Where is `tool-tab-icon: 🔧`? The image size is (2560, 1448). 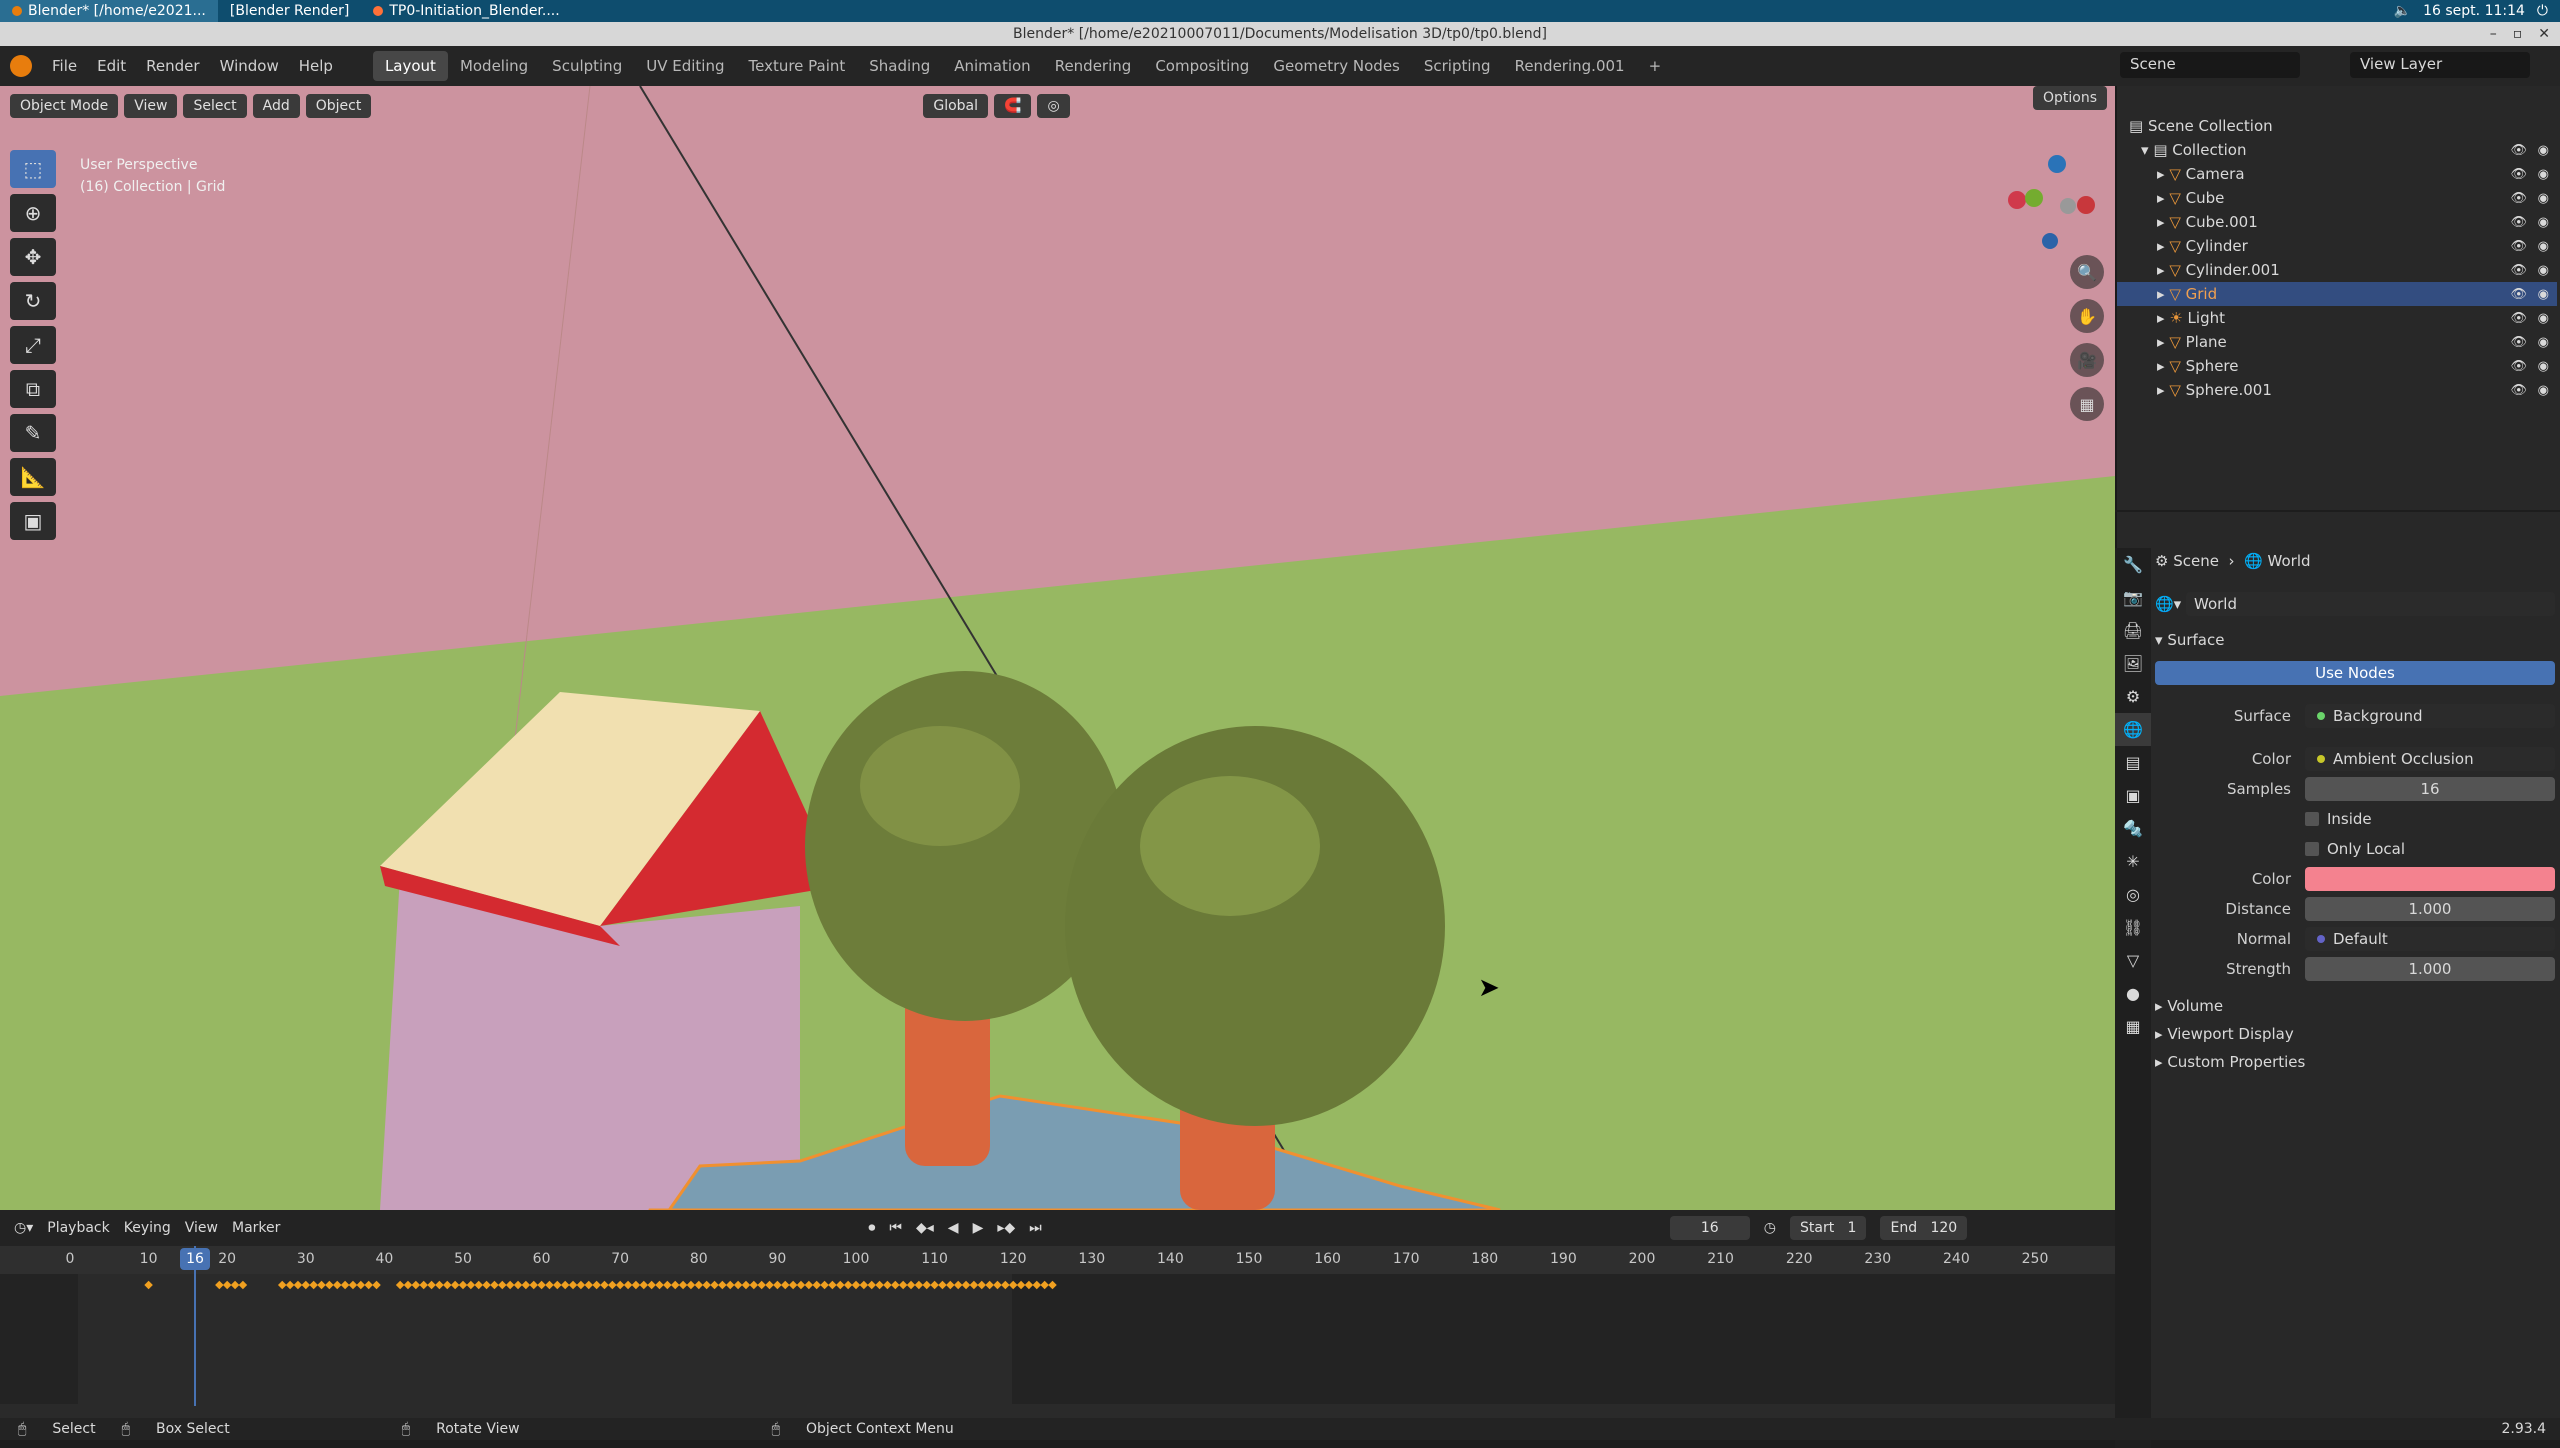 tool-tab-icon: 🔧 is located at coordinates (2133, 564).